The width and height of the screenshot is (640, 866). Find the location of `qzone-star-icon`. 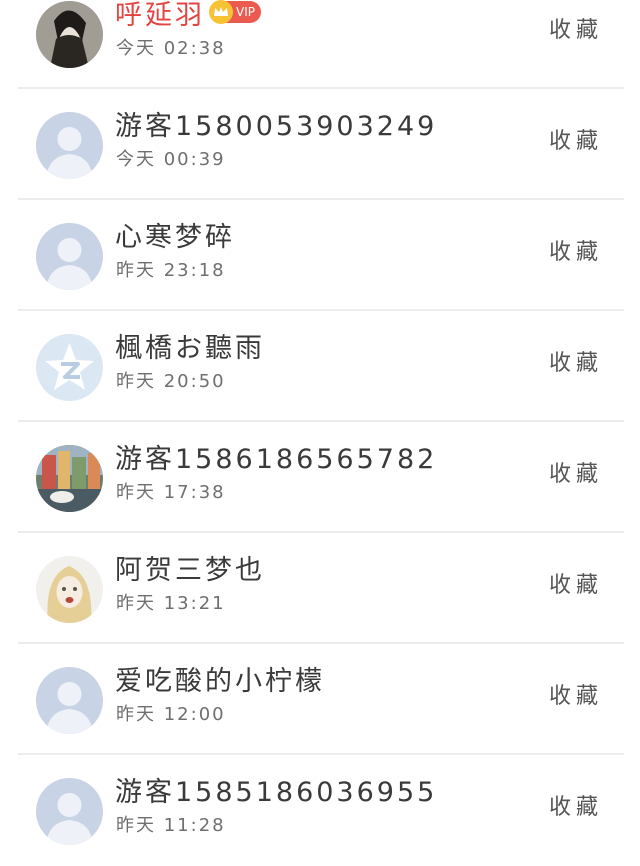

qzone-star-icon is located at coordinates (69, 367).